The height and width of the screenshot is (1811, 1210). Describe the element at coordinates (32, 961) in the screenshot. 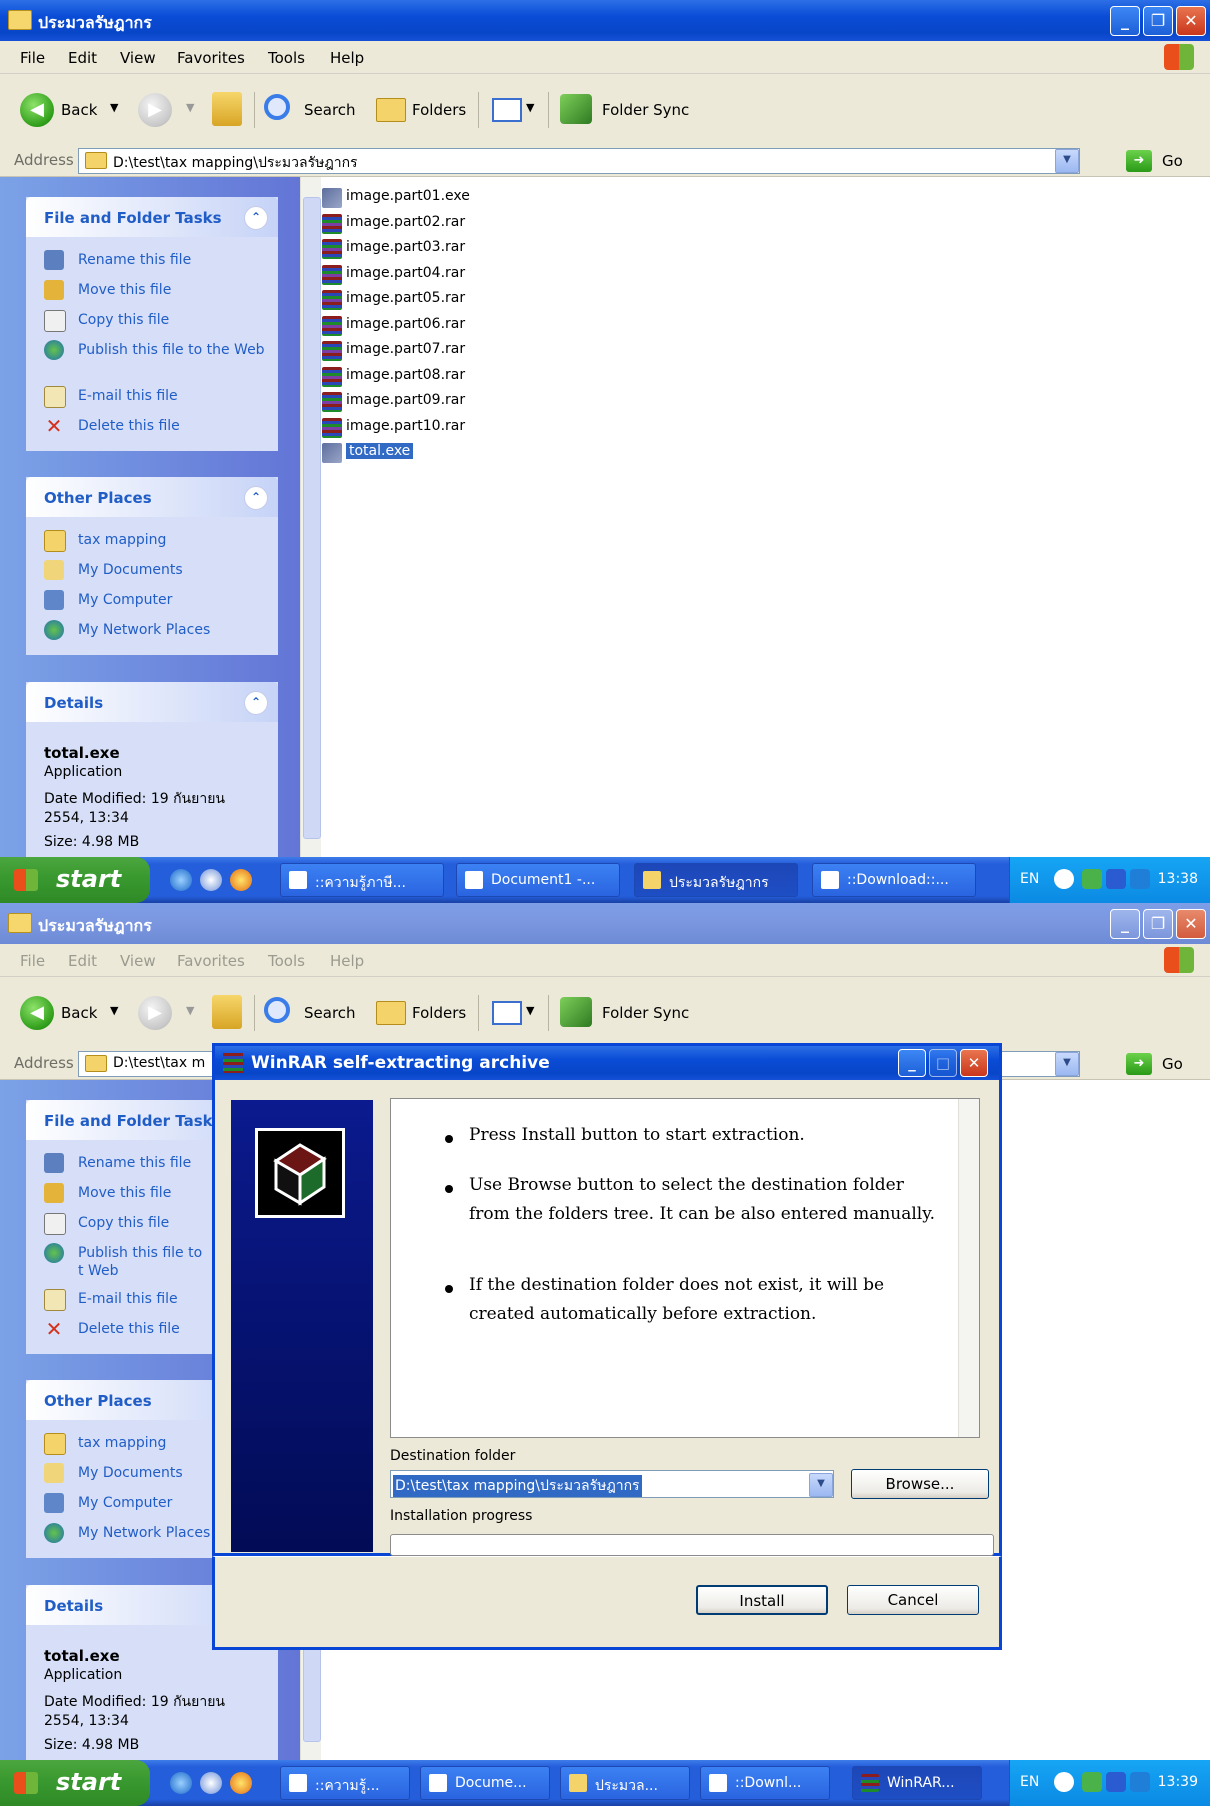

I see `menu-file: File` at that location.